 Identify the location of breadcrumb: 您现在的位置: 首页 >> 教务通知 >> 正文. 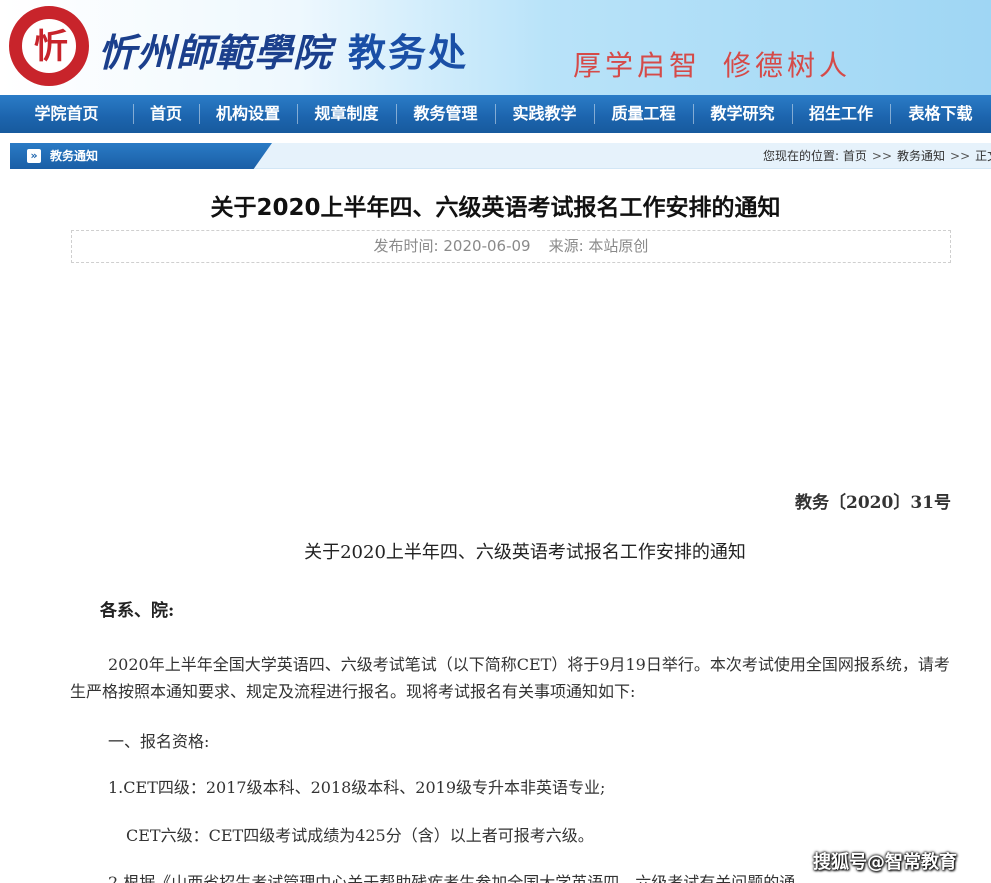
(877, 156).